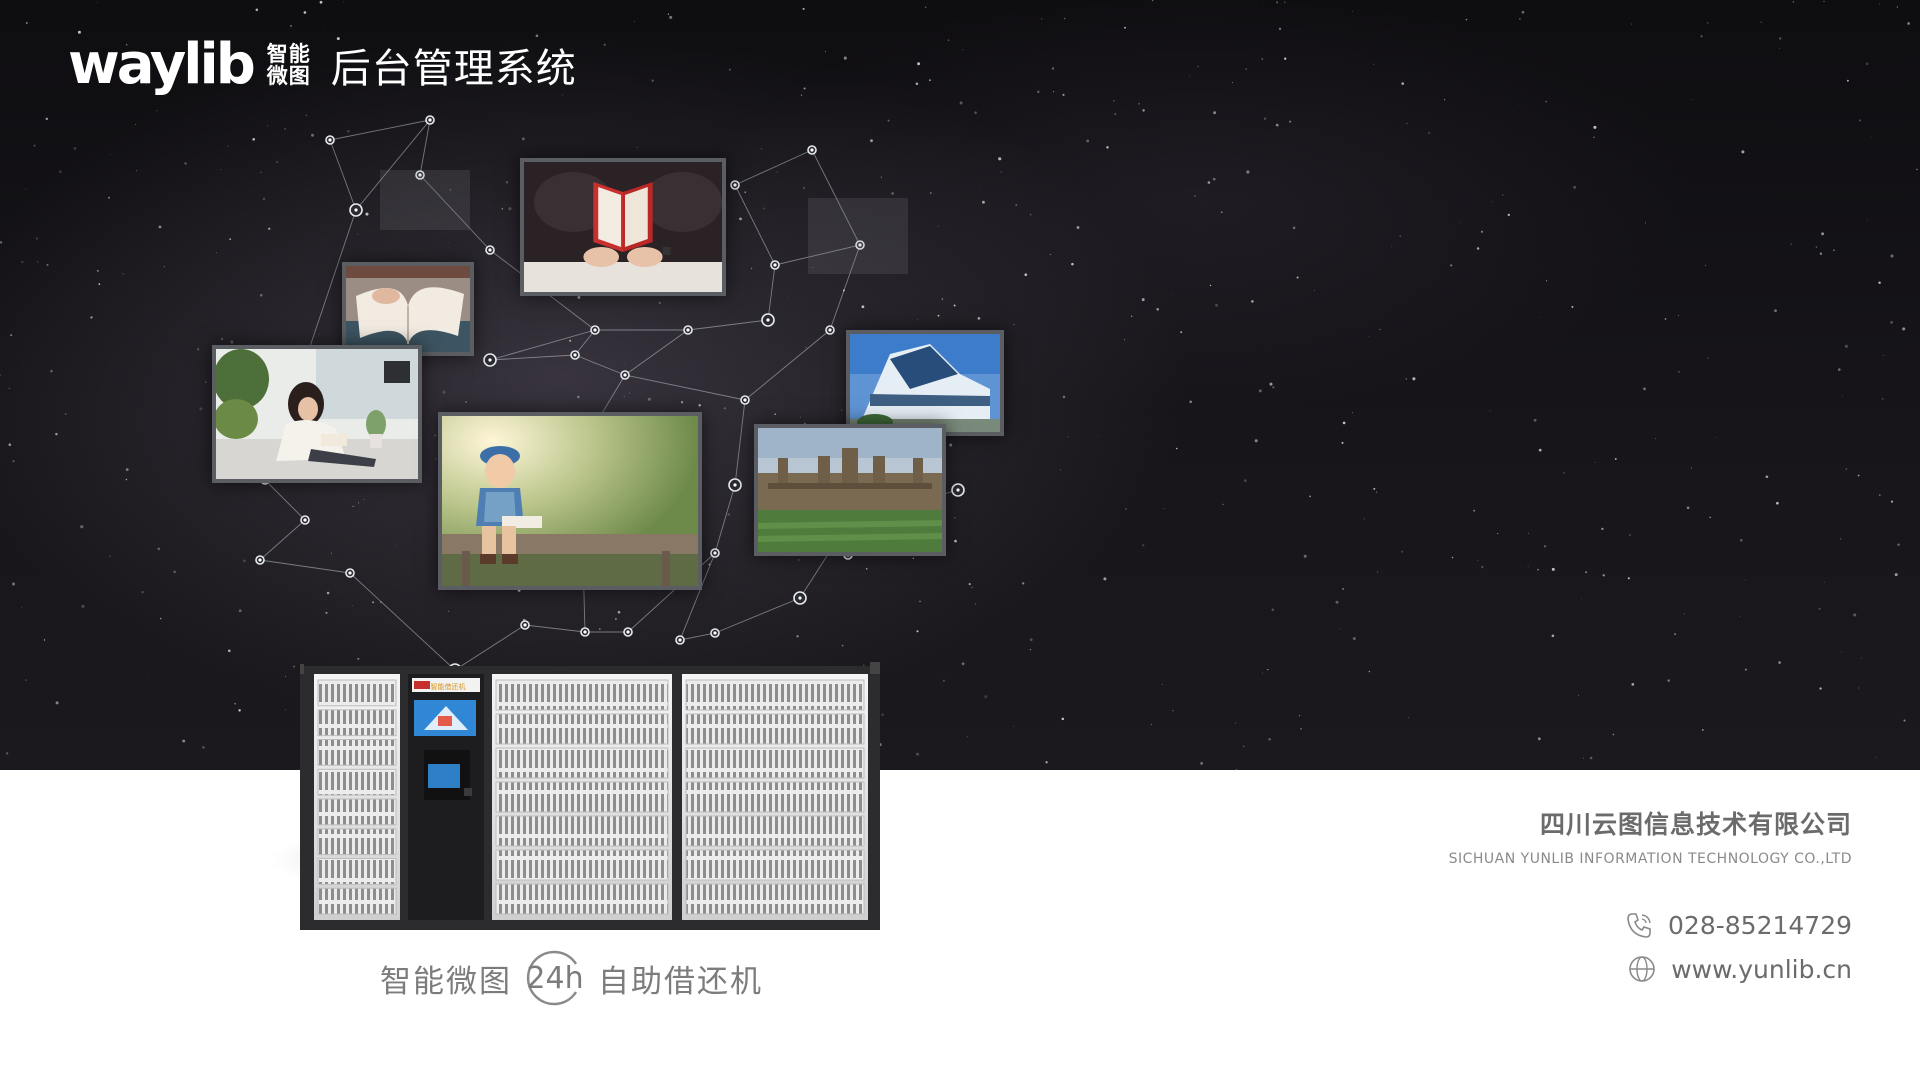 The image size is (1920, 1080). I want to click on caption-brand: 智能微图, so click(446, 981).